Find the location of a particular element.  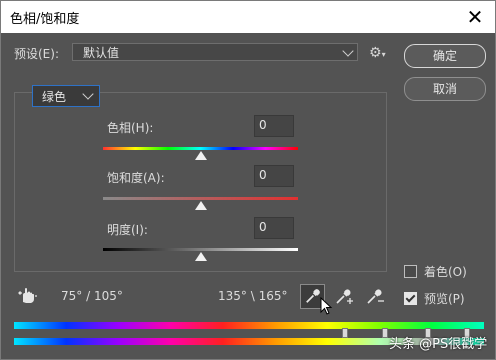

preset-dropdown: 默认值 is located at coordinates (215, 52).